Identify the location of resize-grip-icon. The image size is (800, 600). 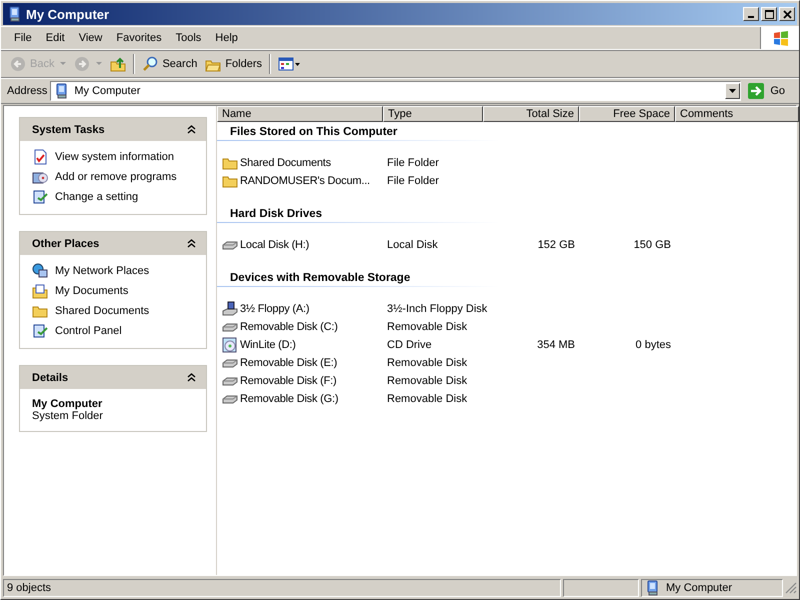
(791, 588).